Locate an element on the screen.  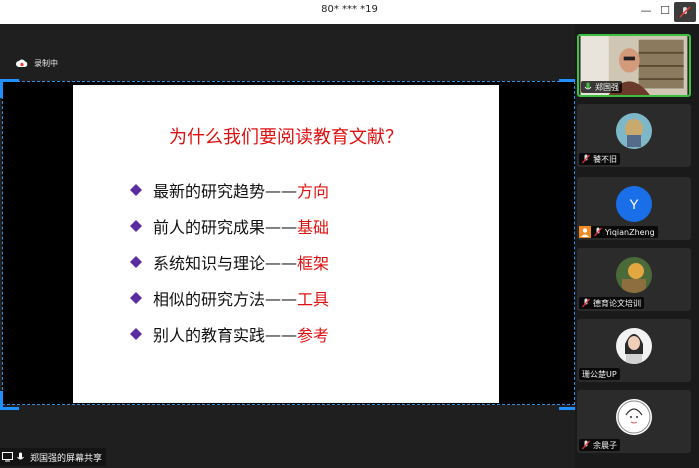
slide-bullet: 最新的研究趋势 —— 方向 is located at coordinates (229, 190).